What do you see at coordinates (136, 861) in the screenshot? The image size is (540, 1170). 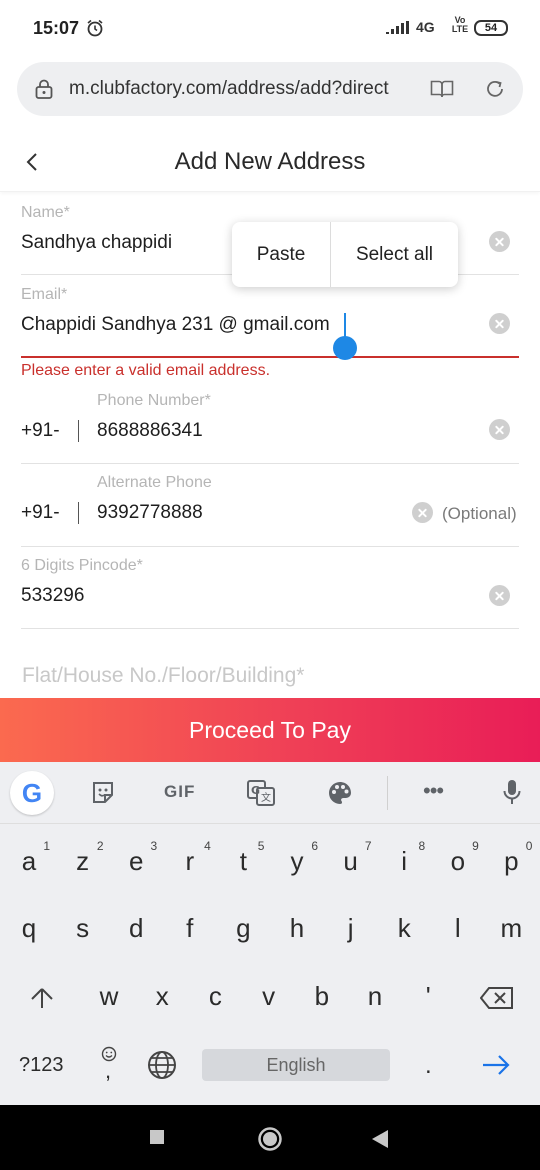 I see `key-e: e3` at bounding box center [136, 861].